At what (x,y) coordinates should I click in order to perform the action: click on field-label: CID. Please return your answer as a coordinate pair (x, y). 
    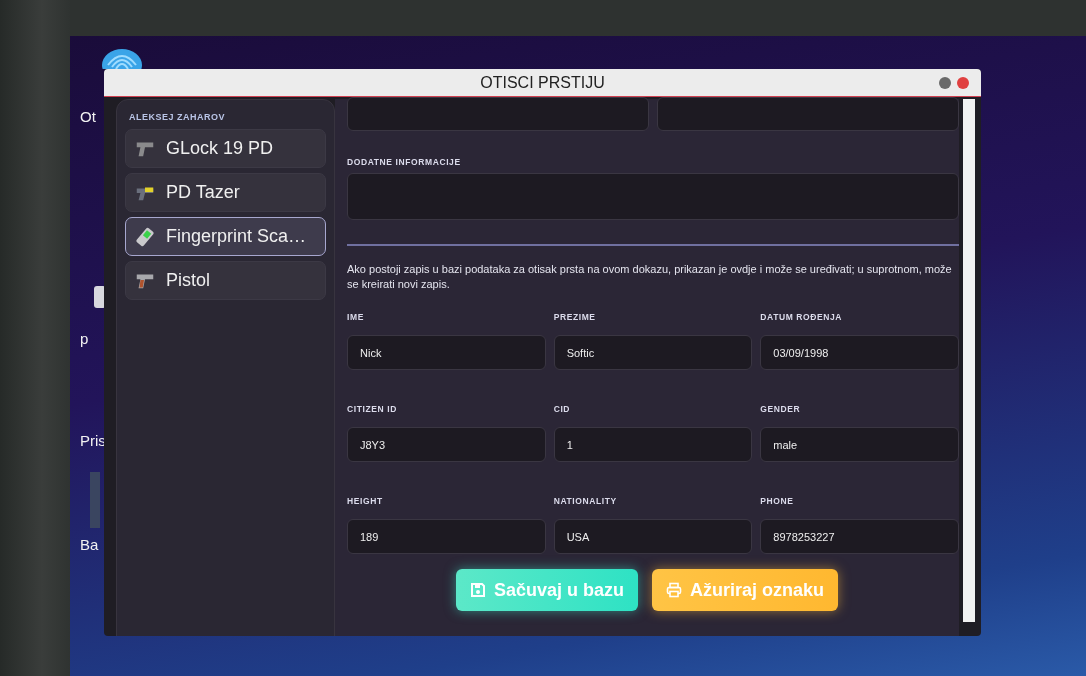
    Looking at the image, I should click on (562, 409).